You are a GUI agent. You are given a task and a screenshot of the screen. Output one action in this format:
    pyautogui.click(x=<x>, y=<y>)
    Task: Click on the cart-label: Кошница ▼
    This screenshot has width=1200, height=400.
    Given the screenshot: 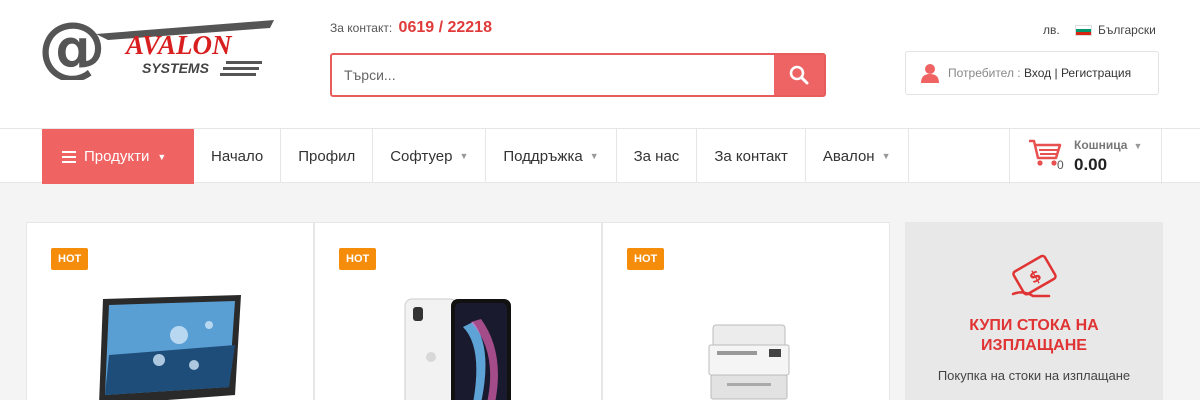 What is the action you would take?
    pyautogui.click(x=1108, y=145)
    